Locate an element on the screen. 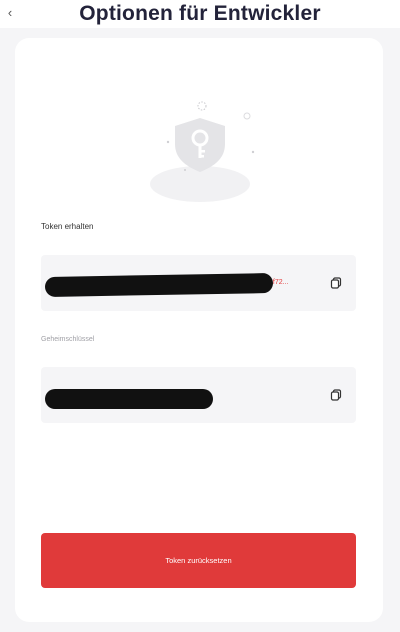 Image resolution: width=400 pixels, height=632 pixels. page-title: Optionen für Entwickler is located at coordinates (200, 13).